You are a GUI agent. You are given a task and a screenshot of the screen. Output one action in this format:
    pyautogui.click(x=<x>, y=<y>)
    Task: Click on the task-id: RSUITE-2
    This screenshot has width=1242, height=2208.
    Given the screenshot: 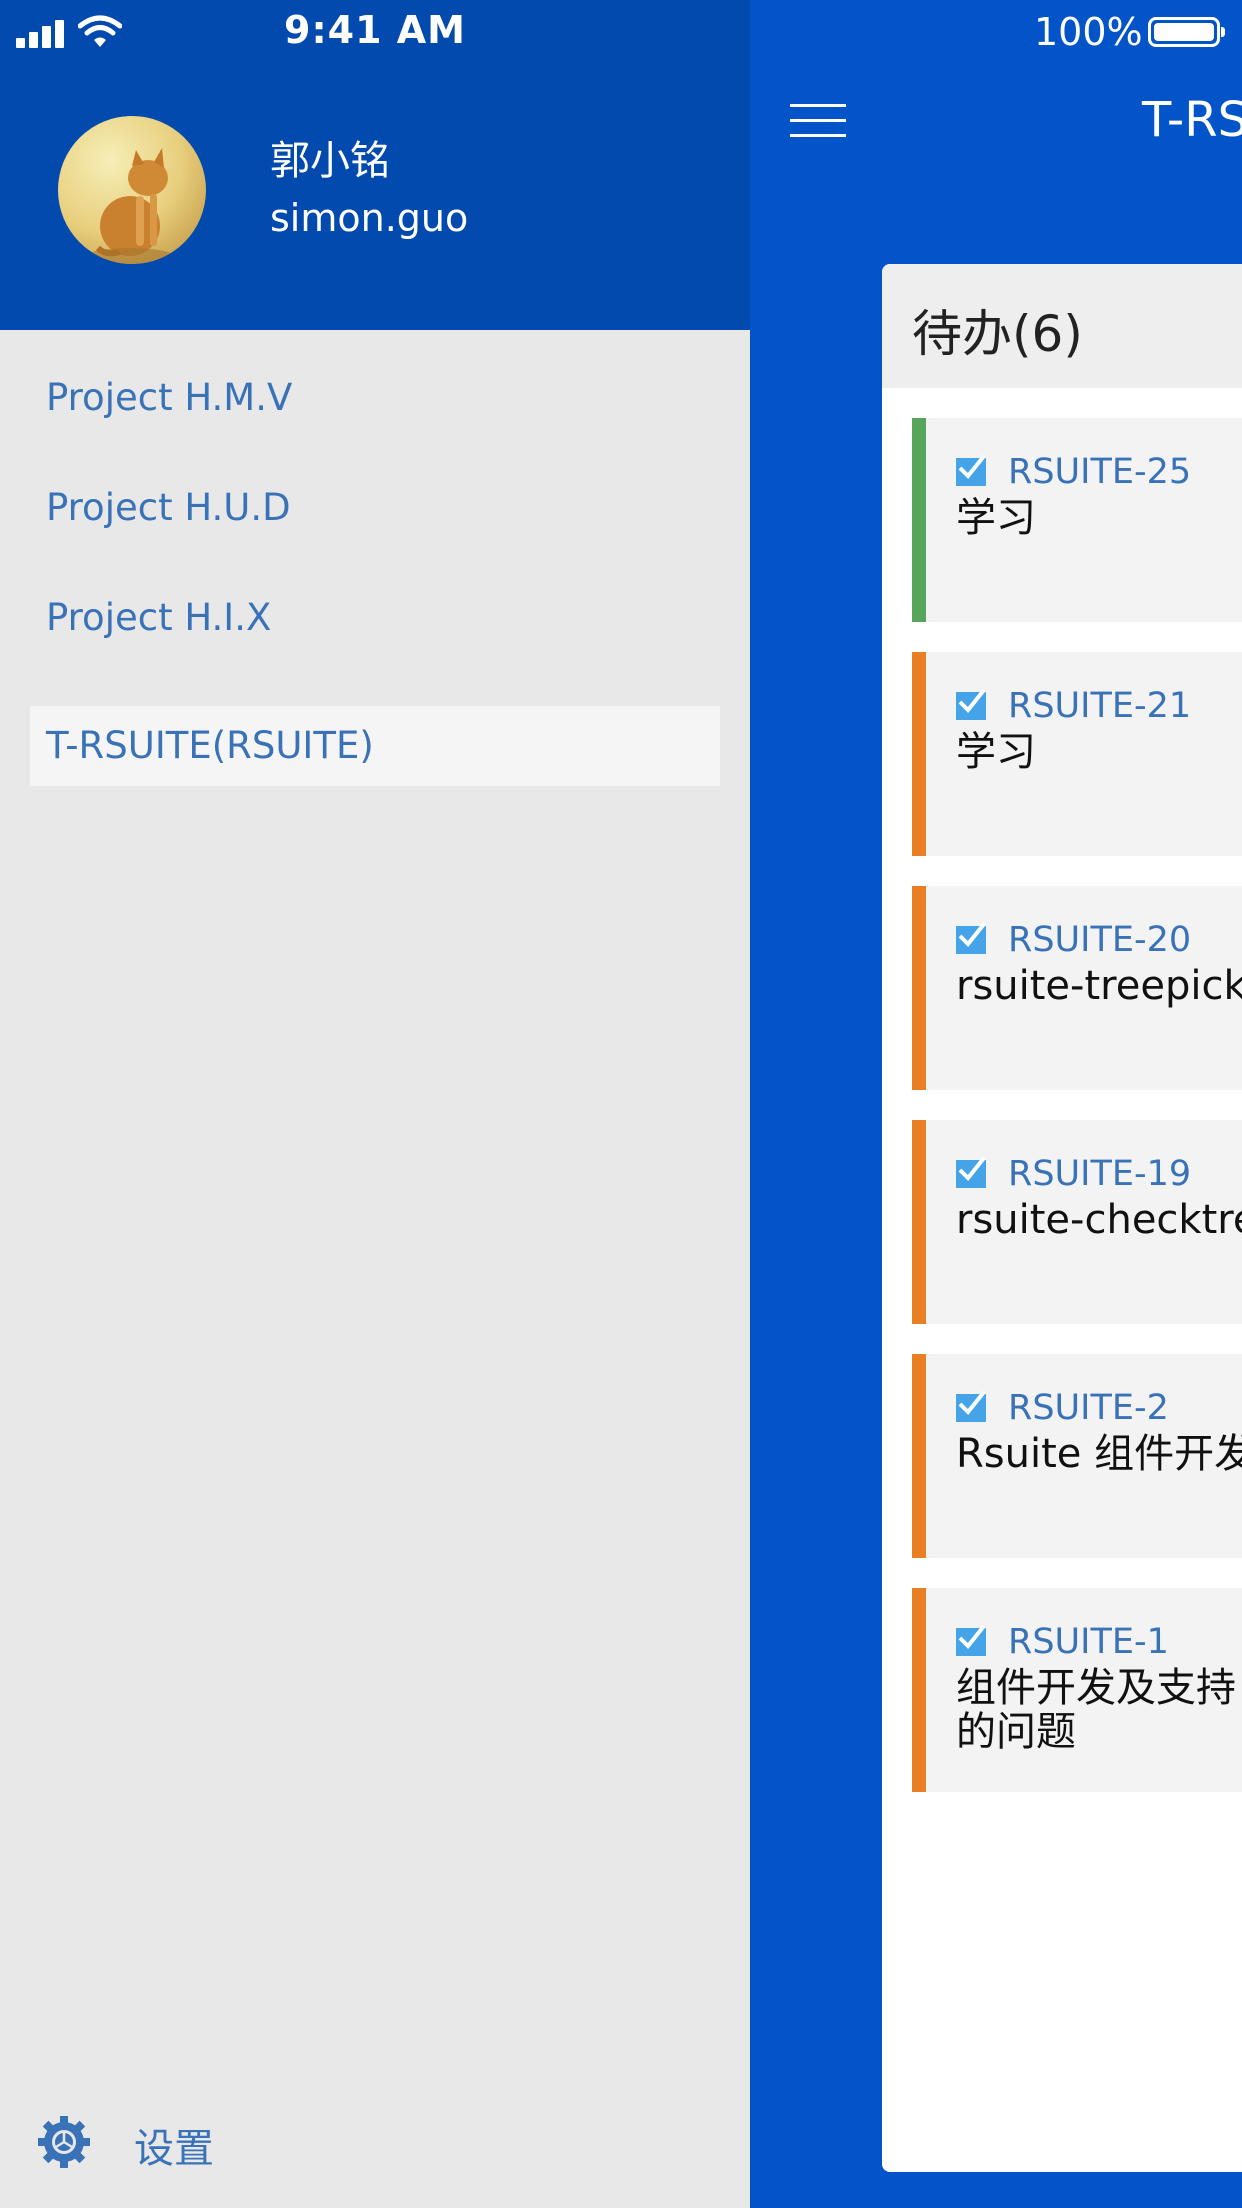 What is the action you would take?
    pyautogui.click(x=1088, y=1408)
    